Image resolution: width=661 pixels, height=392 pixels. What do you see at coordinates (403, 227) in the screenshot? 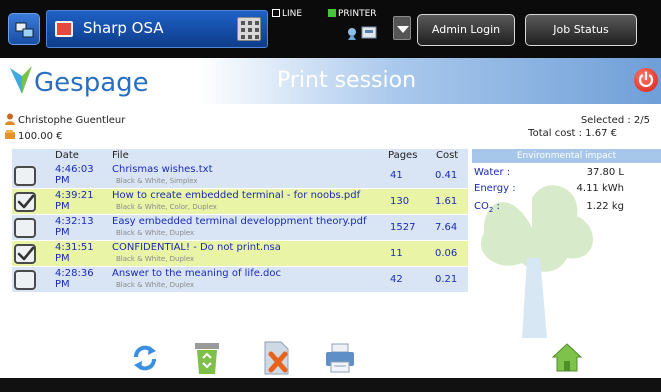
I see `job-pages: 1527` at bounding box center [403, 227].